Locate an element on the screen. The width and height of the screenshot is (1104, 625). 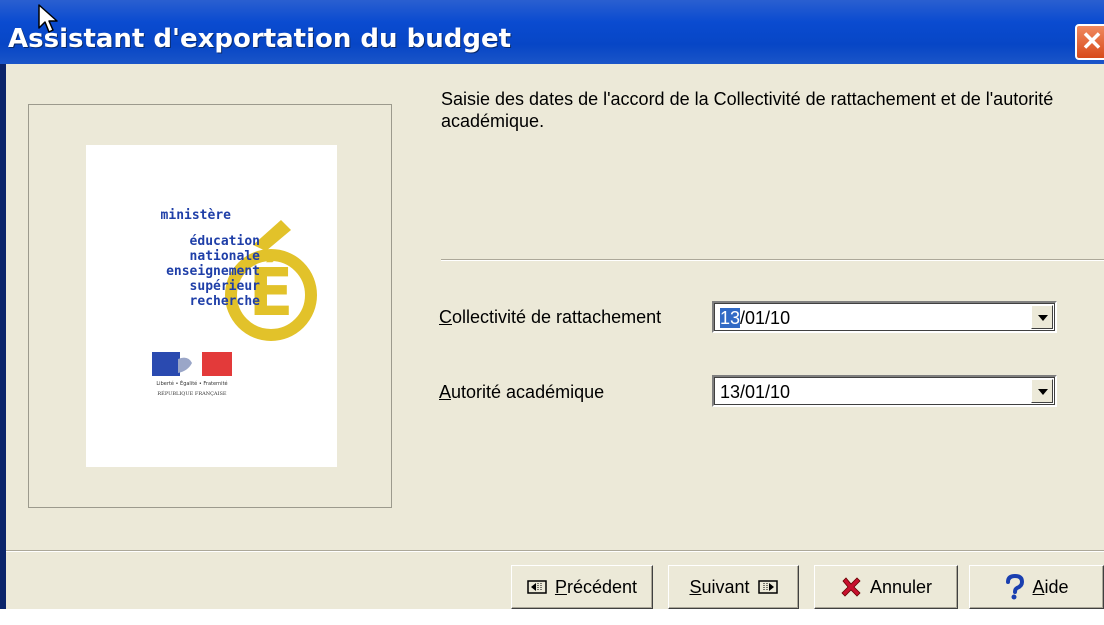
collectivite-date-selection: 13 is located at coordinates (730, 318).